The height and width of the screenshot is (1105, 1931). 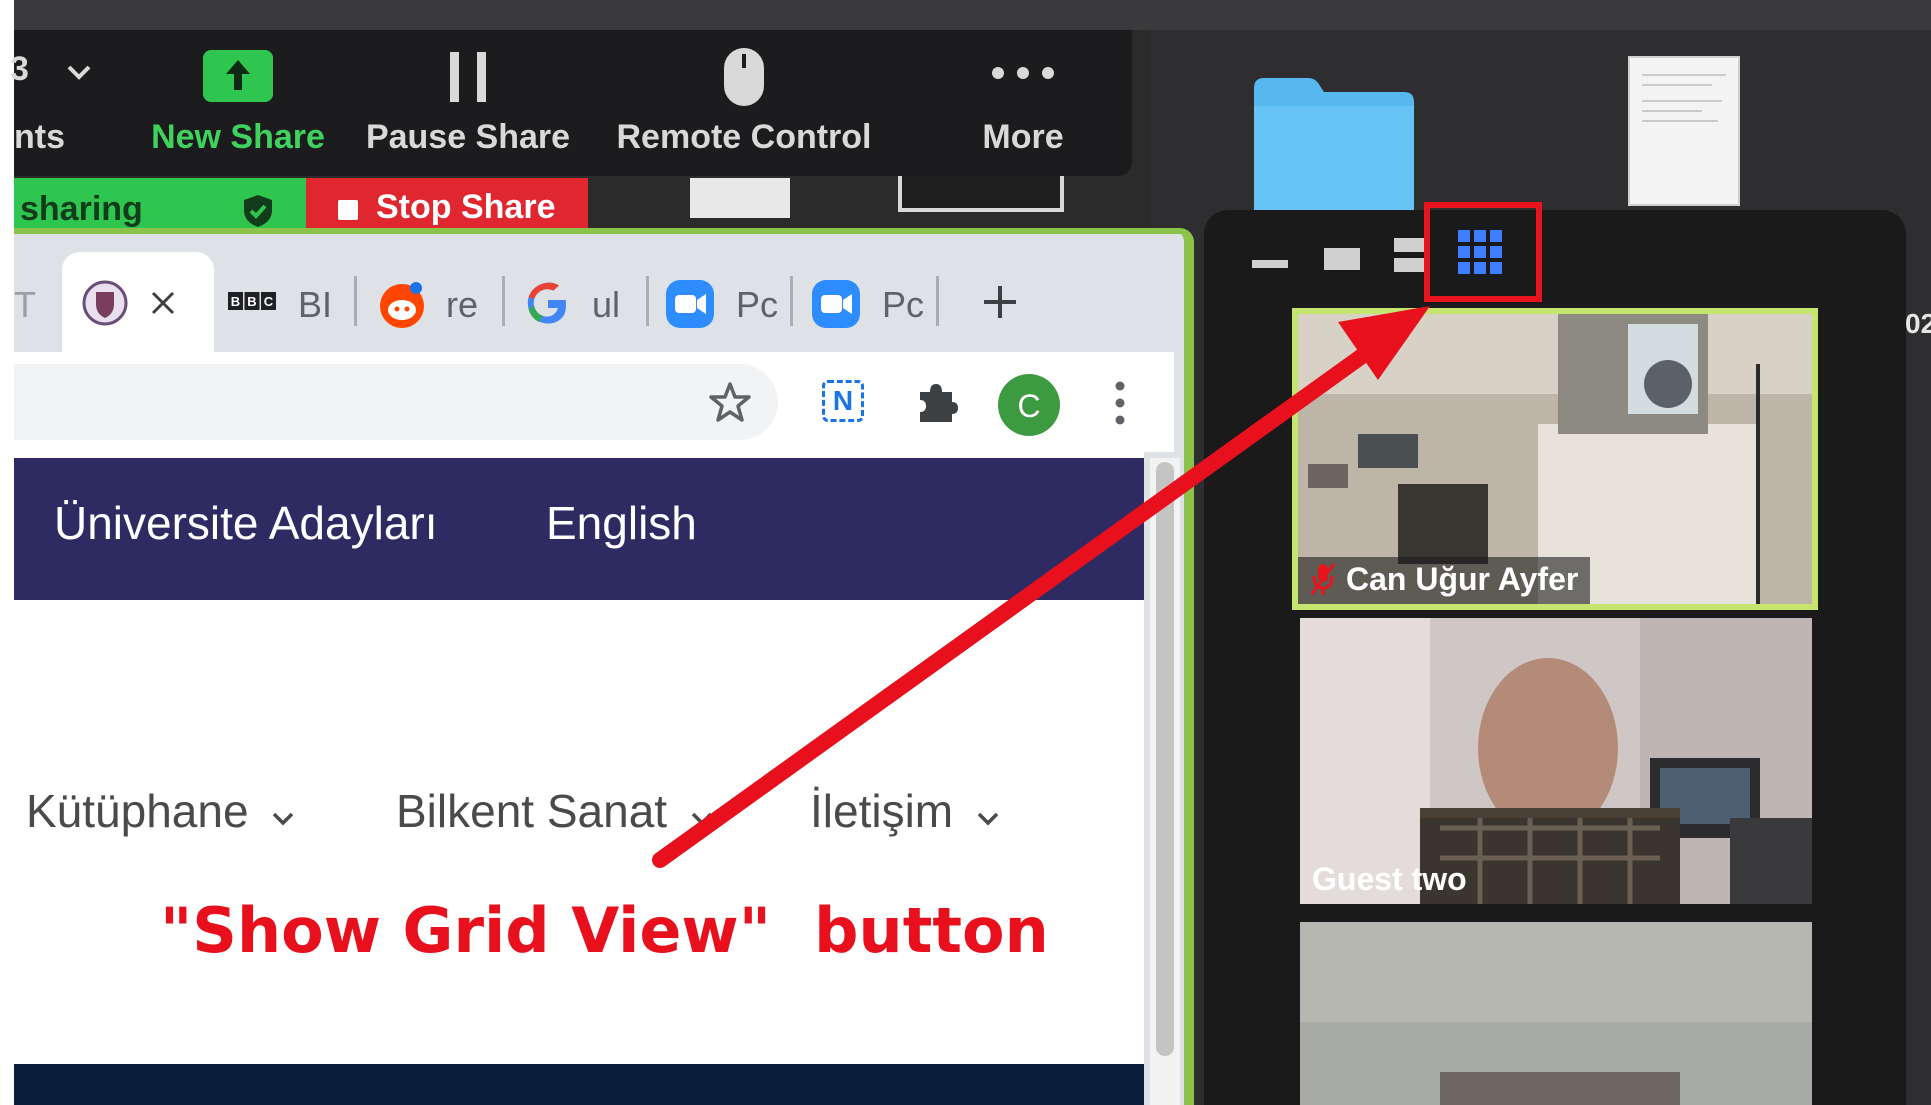 I want to click on sharing-status-text: sharing, so click(x=81, y=209).